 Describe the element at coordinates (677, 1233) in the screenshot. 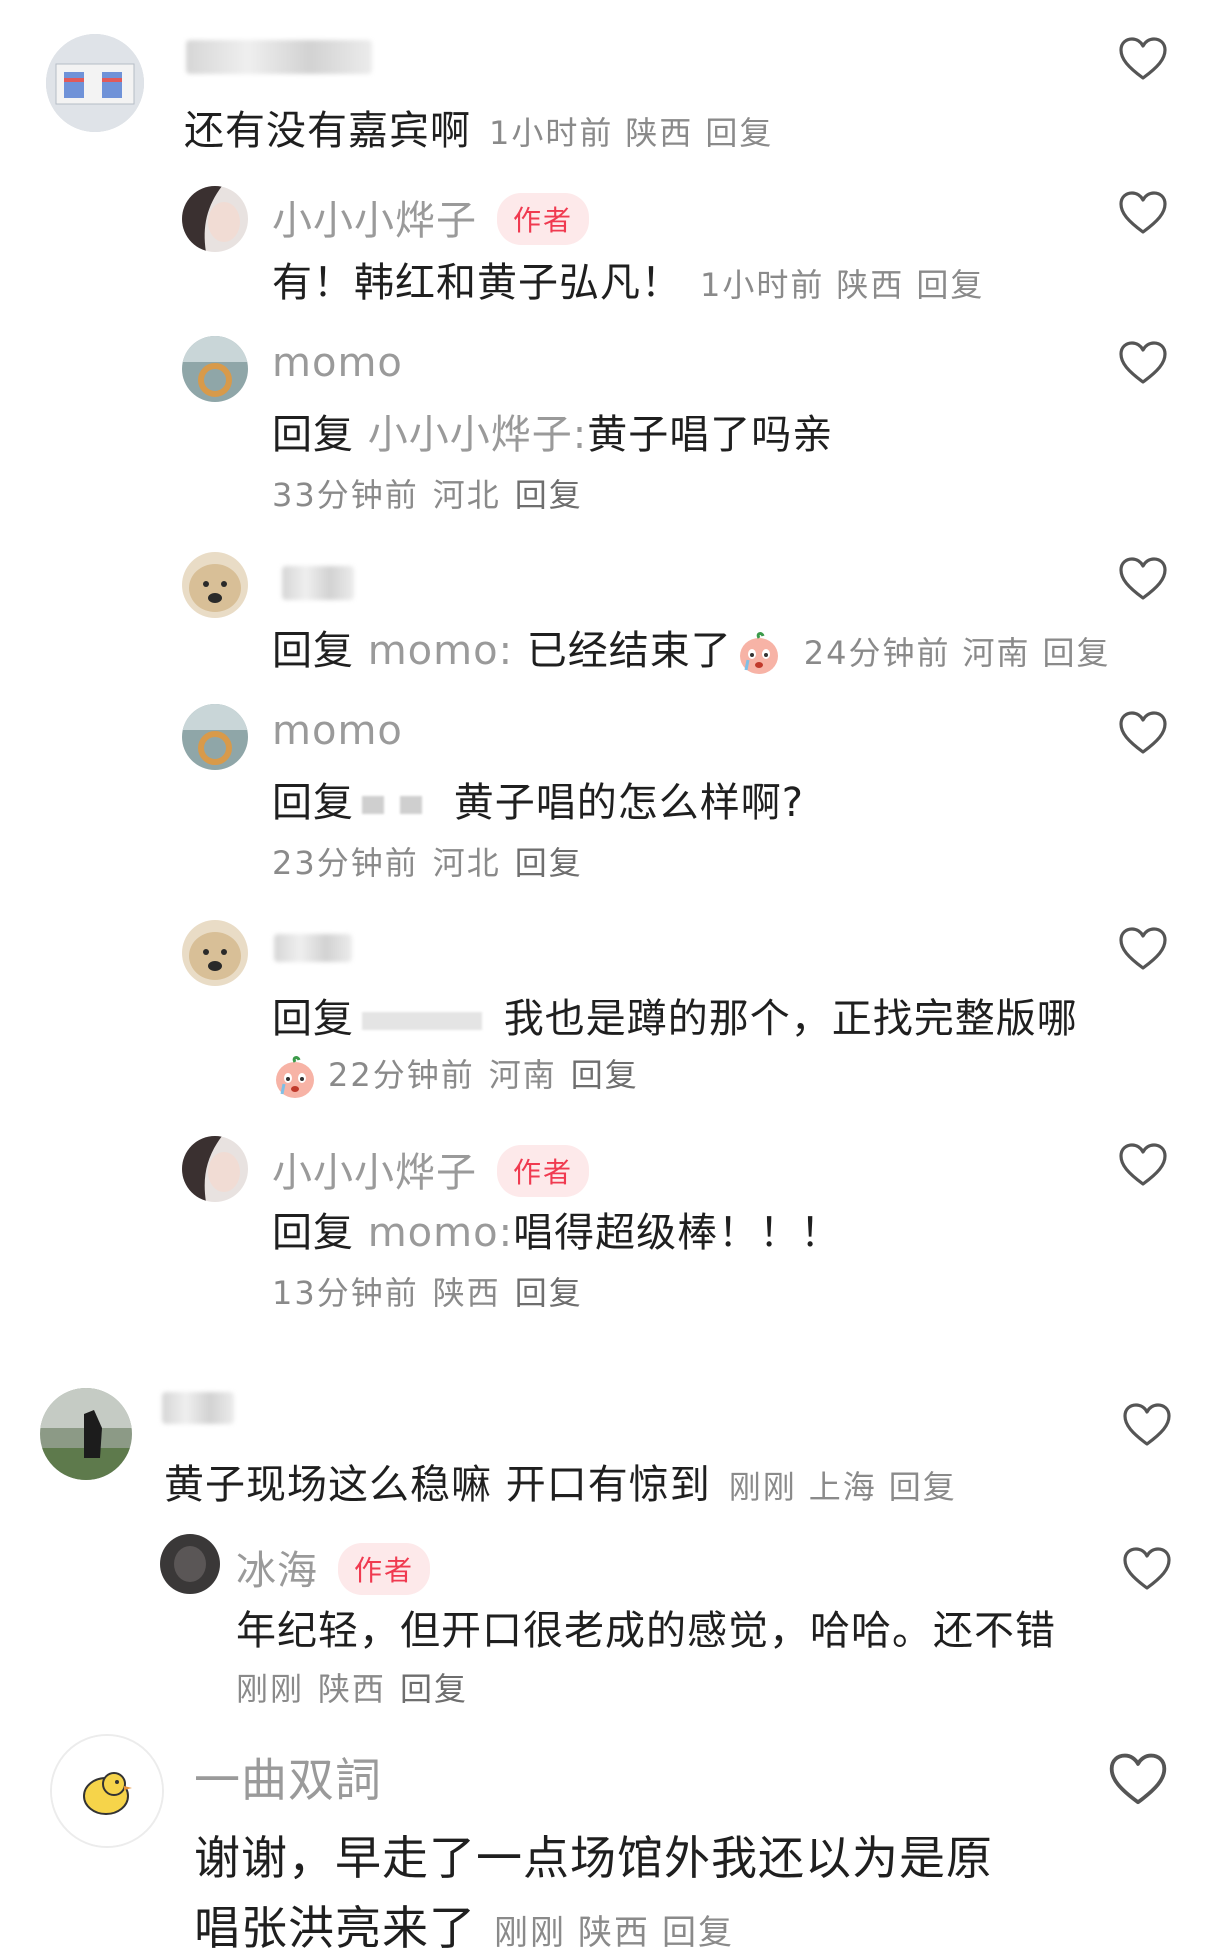

I see `comment-body: 唱得超级棒！！！` at that location.